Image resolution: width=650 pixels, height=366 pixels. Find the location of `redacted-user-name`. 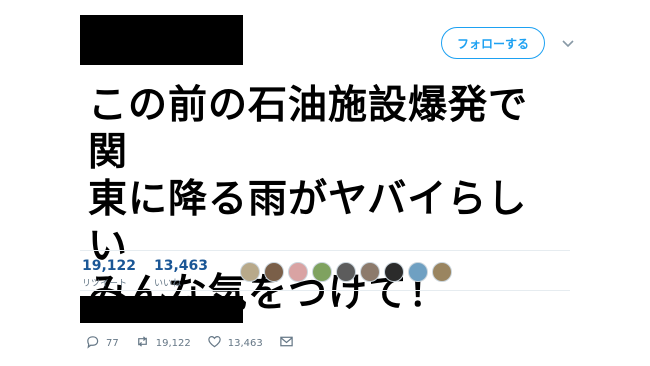

redacted-user-name is located at coordinates (161, 40).